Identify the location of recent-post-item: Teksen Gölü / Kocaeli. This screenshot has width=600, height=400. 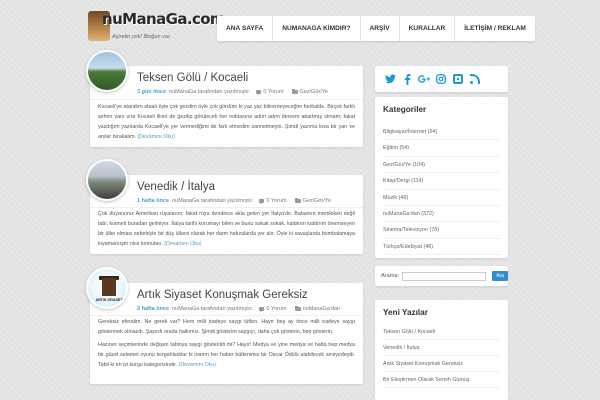
(442, 332).